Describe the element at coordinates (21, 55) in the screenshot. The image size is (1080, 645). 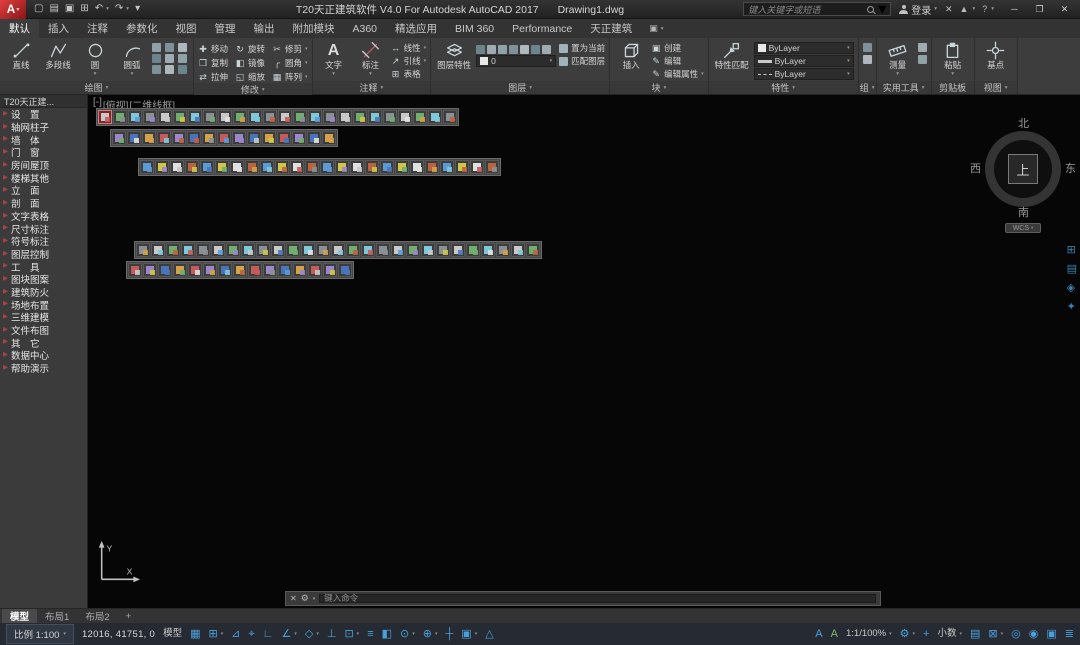
I see `line-button: 直线` at that location.